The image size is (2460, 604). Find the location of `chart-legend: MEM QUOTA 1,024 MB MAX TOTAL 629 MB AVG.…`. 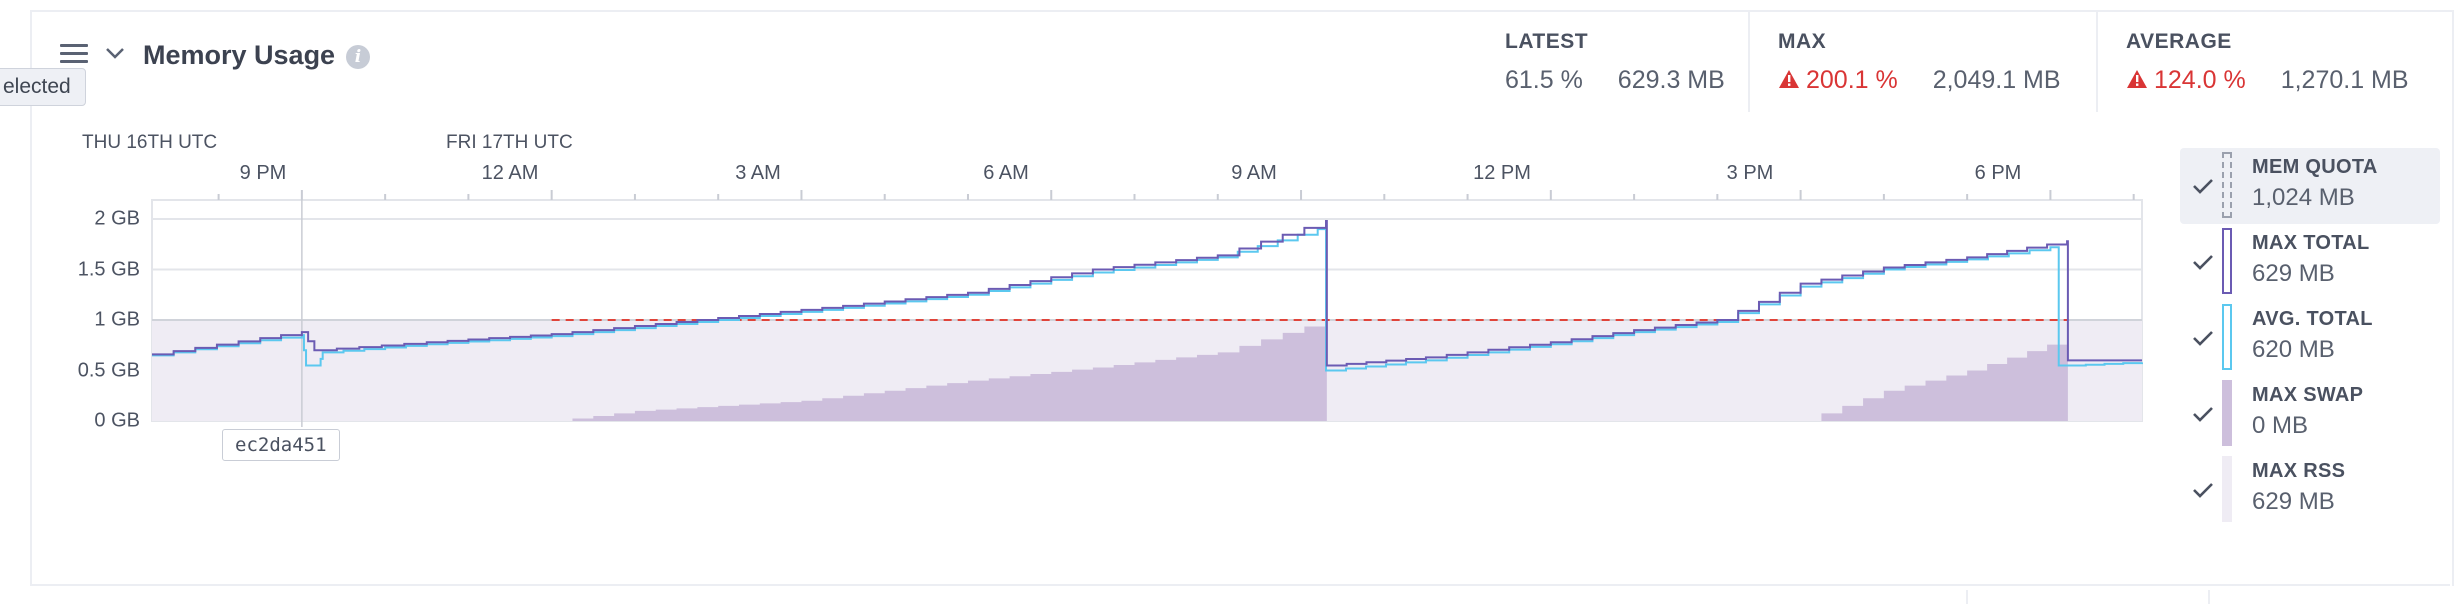

chart-legend: MEM QUOTA 1,024 MB MAX TOTAL 629 MB AVG.… is located at coordinates (2310, 338).